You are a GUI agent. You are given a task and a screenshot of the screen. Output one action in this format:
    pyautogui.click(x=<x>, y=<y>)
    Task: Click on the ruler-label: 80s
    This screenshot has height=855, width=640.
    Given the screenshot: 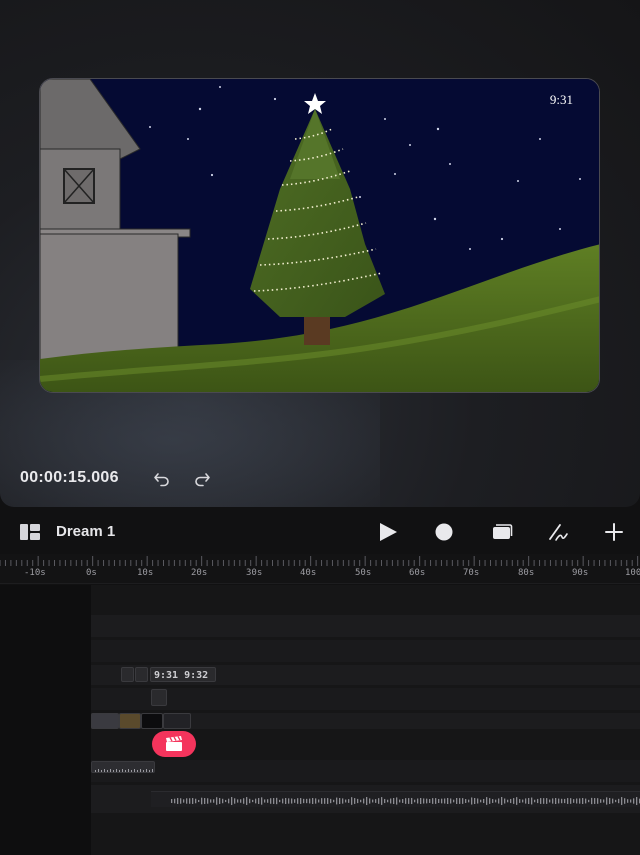 What is the action you would take?
    pyautogui.click(x=526, y=573)
    